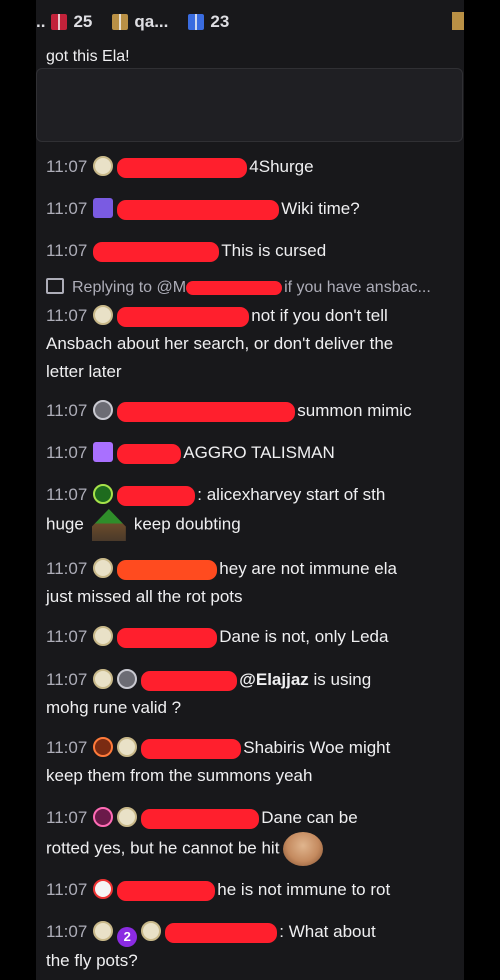 The image size is (500, 980). I want to click on gift-entry-1: .. 25, so click(64, 22).